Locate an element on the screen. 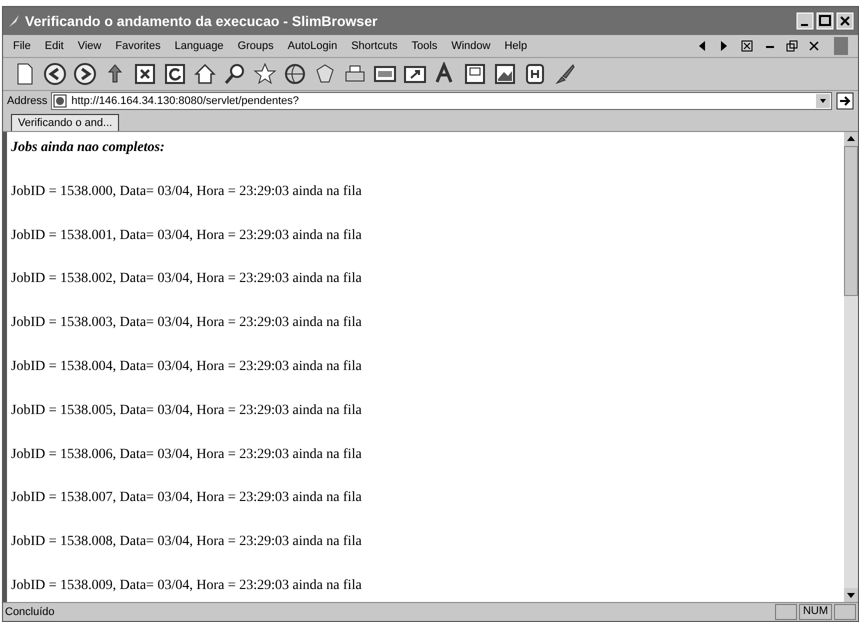  scroll-thumb is located at coordinates (851, 221).